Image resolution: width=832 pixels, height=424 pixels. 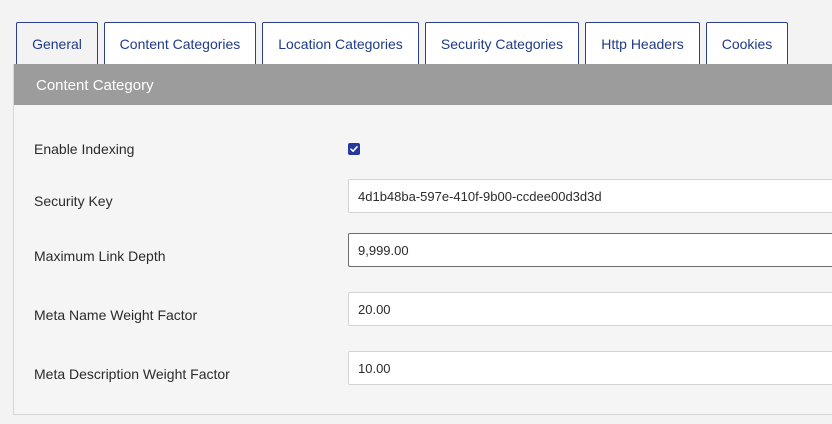 I want to click on security-key-label: Security Key, so click(x=73, y=201).